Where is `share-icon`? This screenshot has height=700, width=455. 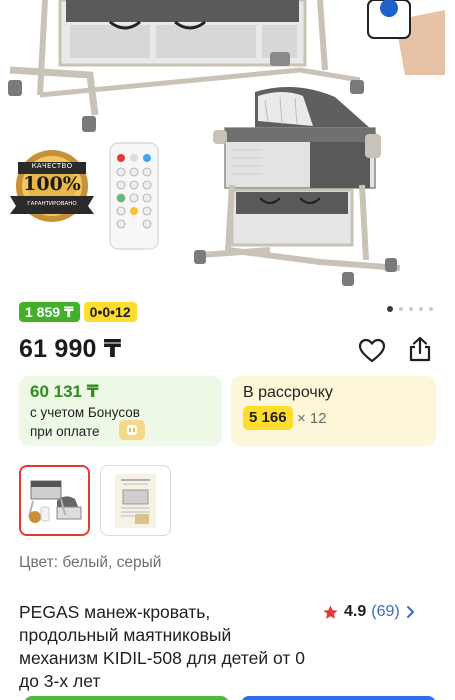
share-icon is located at coordinates (420, 349).